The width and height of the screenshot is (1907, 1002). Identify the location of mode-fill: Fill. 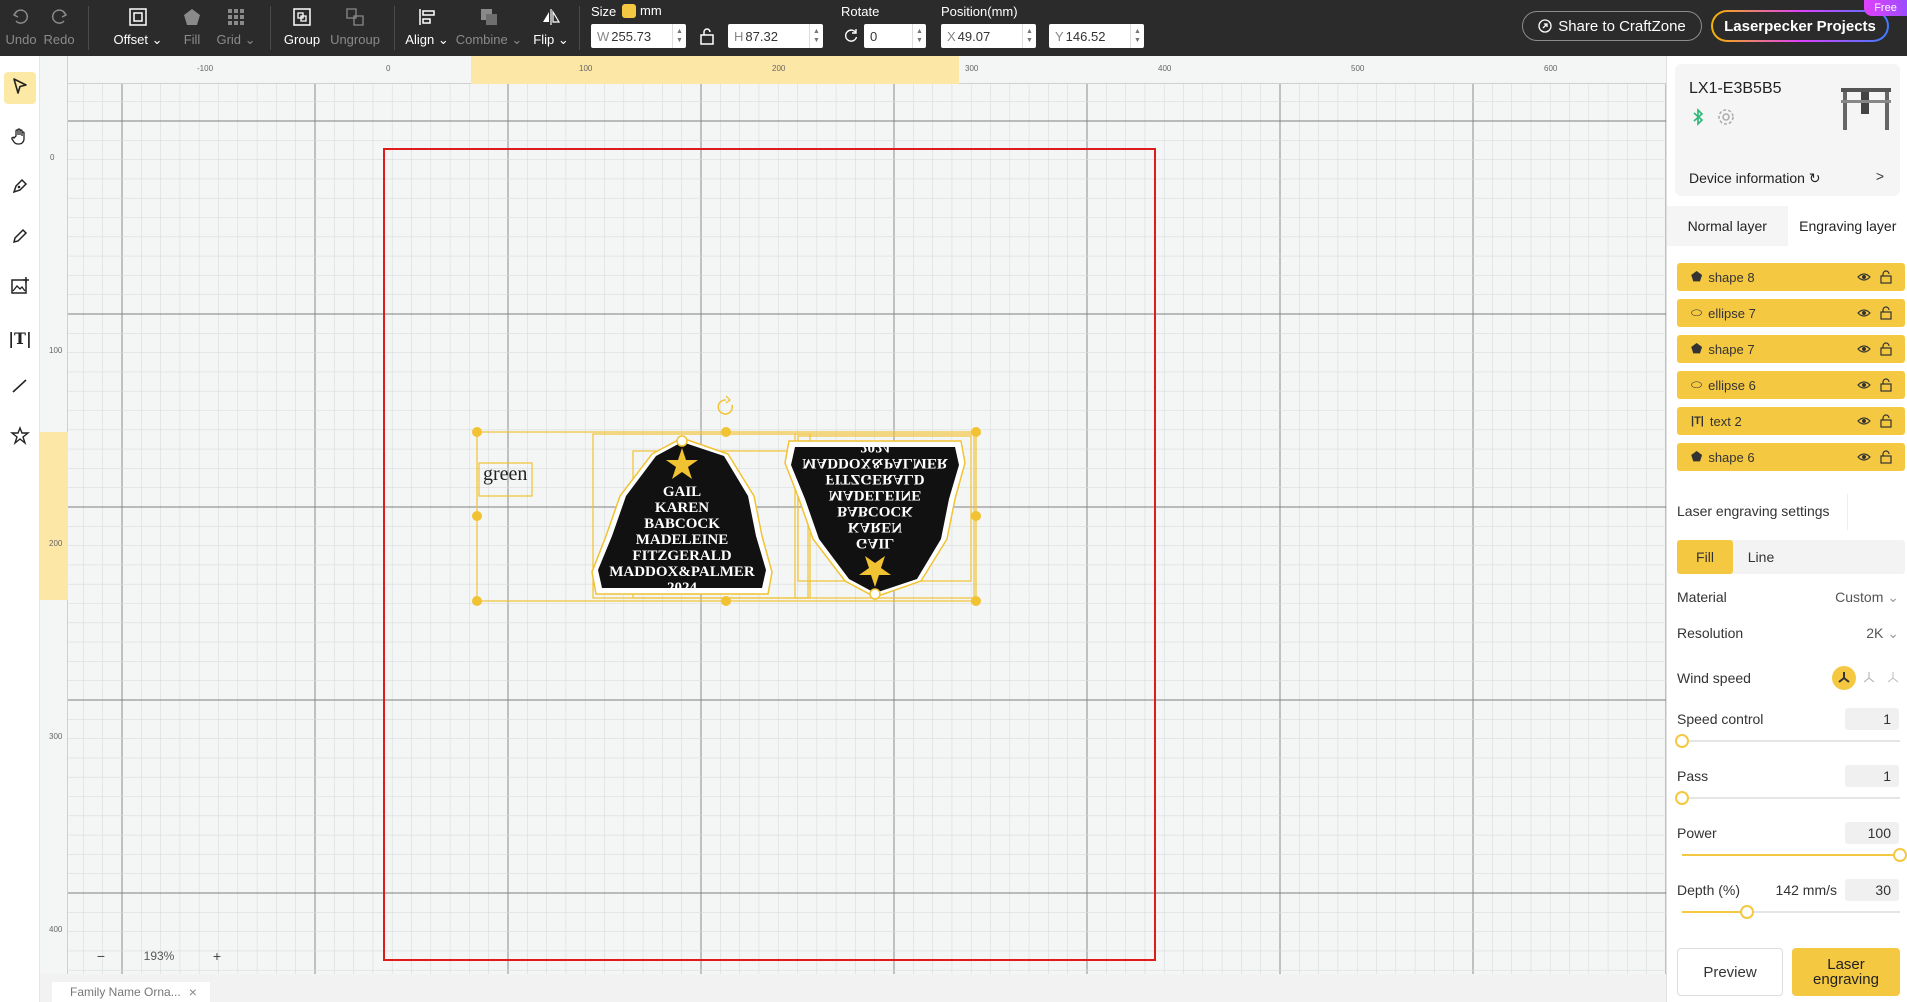
(1705, 557).